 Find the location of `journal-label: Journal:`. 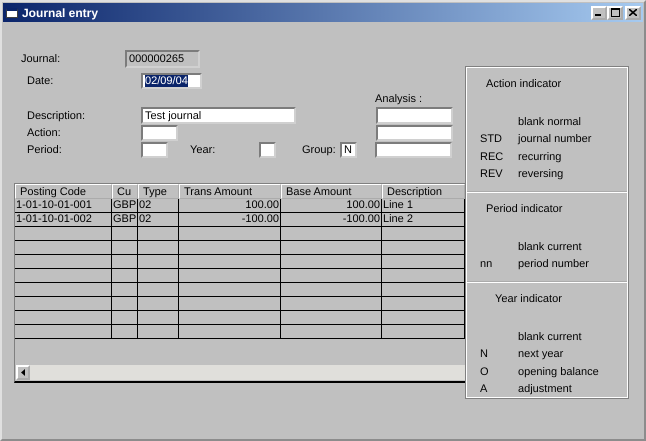

journal-label: Journal: is located at coordinates (41, 59).